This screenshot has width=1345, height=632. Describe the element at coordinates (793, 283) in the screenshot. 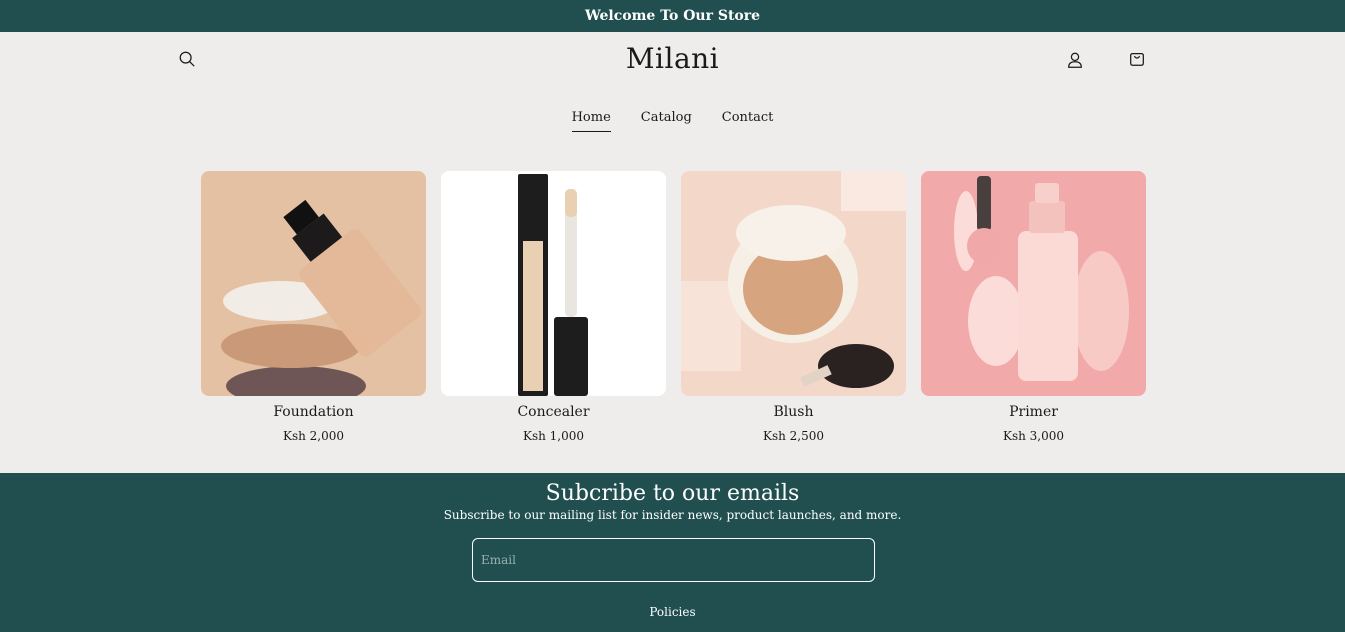

I see `product-image-blush` at that location.